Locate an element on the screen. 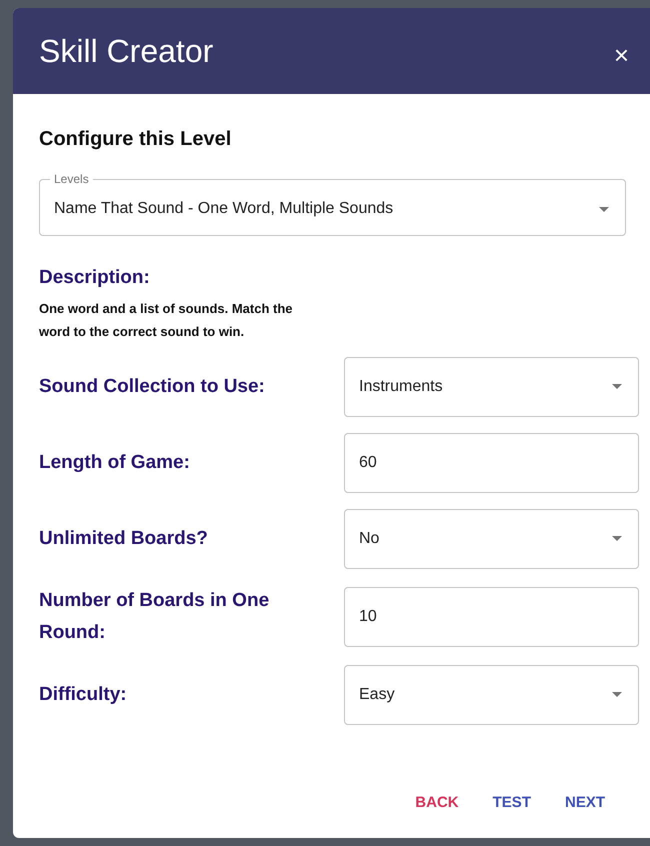  description-heading: Description: is located at coordinates (95, 278).